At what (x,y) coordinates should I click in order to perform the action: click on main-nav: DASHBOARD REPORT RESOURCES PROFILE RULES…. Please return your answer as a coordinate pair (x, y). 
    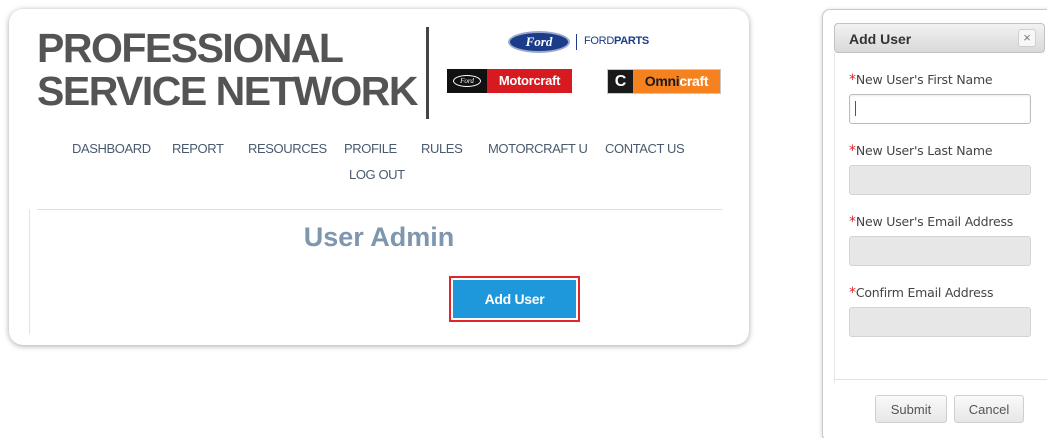
    Looking at the image, I should click on (379, 171).